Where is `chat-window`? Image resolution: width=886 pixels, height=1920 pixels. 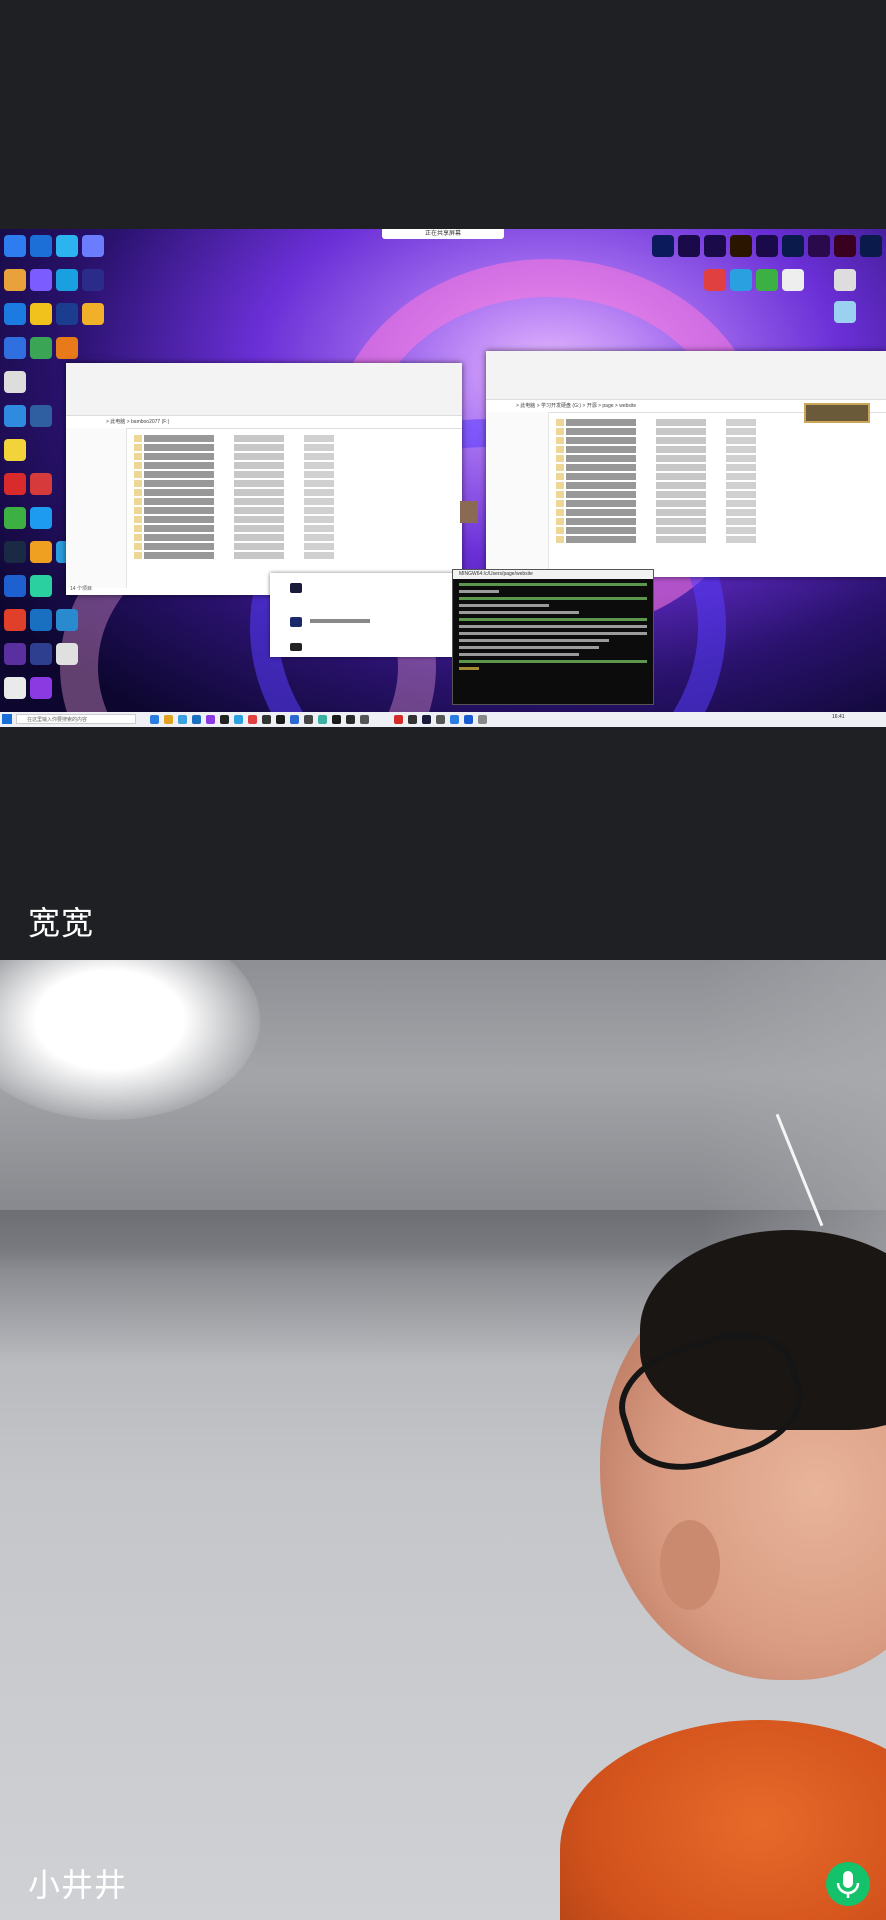 chat-window is located at coordinates (362, 615).